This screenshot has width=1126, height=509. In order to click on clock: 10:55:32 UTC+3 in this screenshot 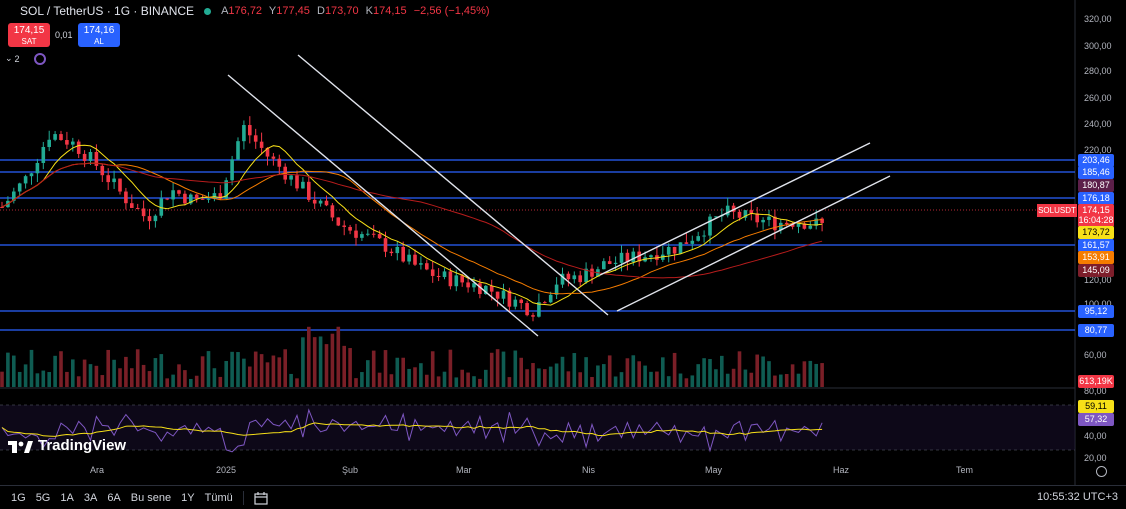, I will do `click(1077, 497)`.